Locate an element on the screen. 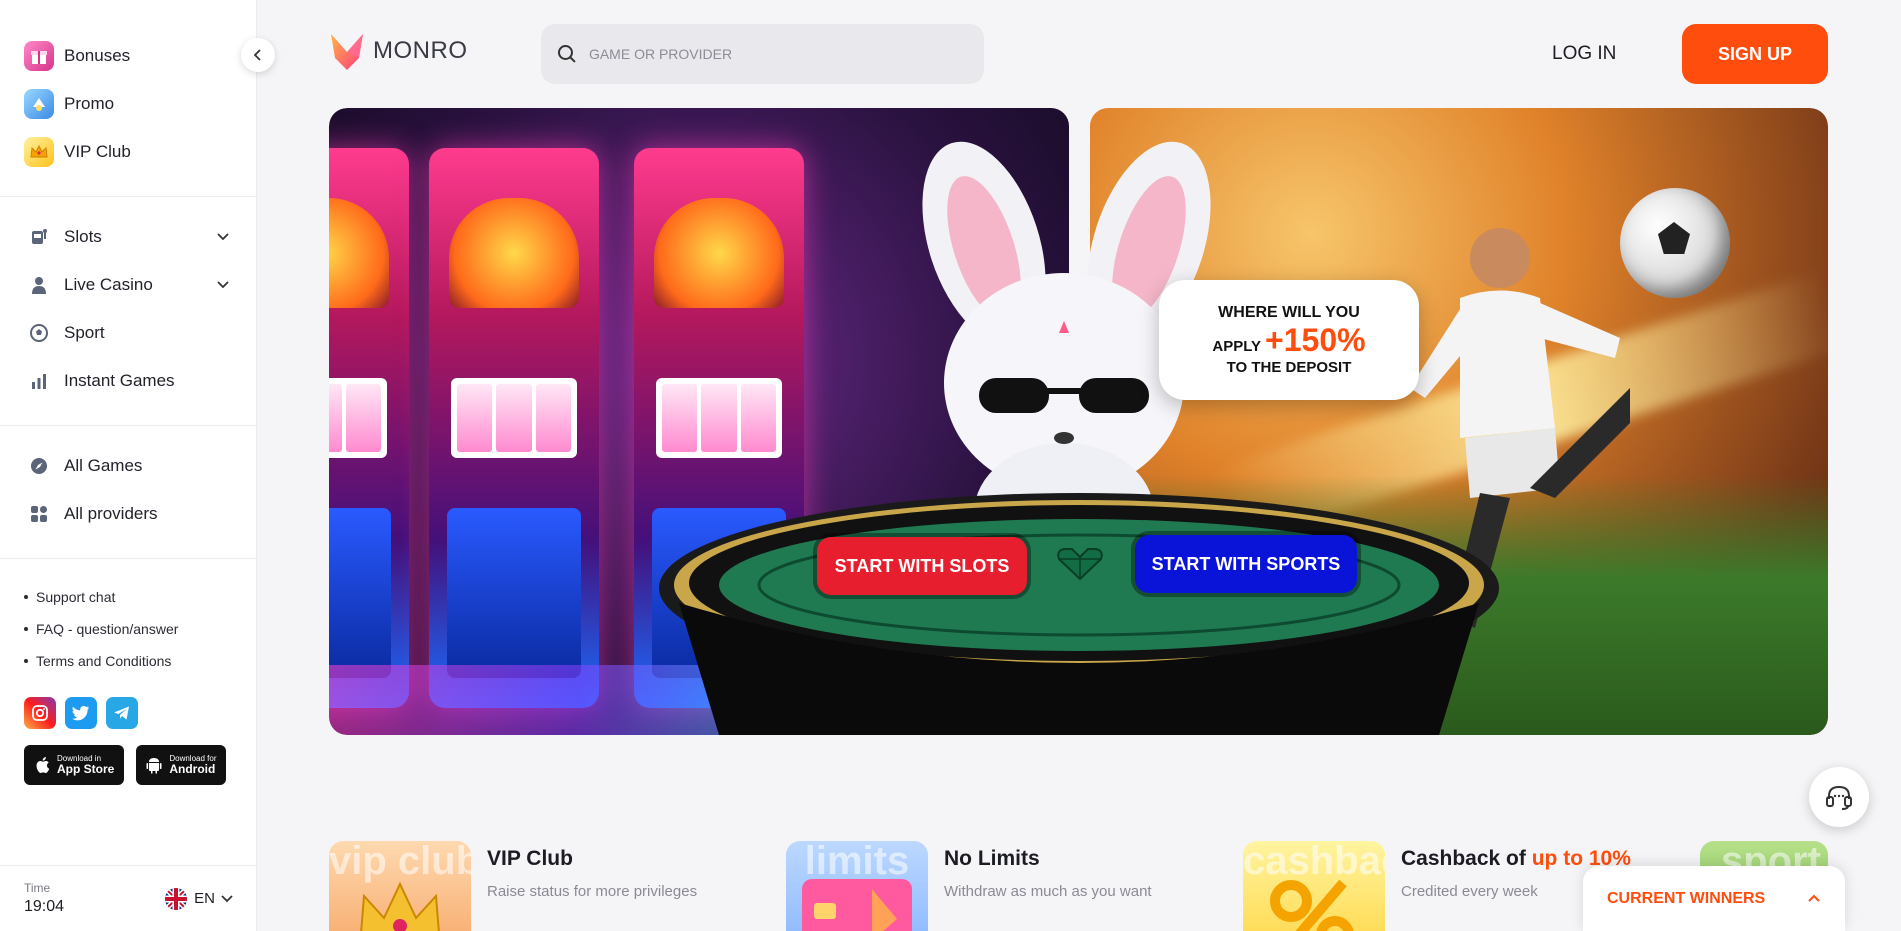  promo-line-1: WHERE WILL YOU is located at coordinates (1289, 312).